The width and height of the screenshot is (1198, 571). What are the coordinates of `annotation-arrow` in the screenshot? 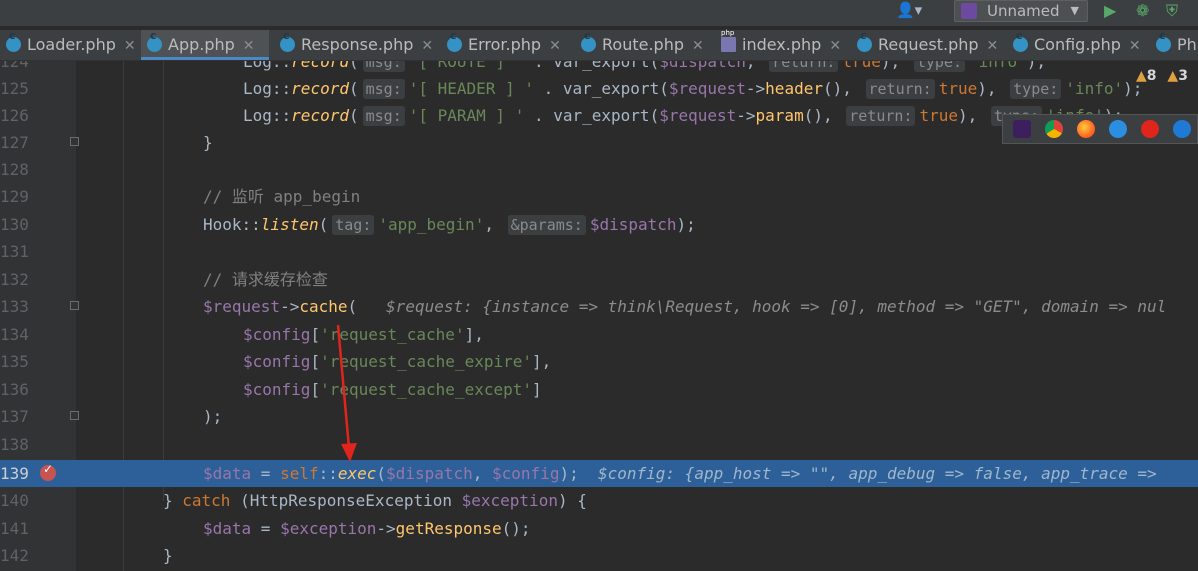 It's located at (346, 393).